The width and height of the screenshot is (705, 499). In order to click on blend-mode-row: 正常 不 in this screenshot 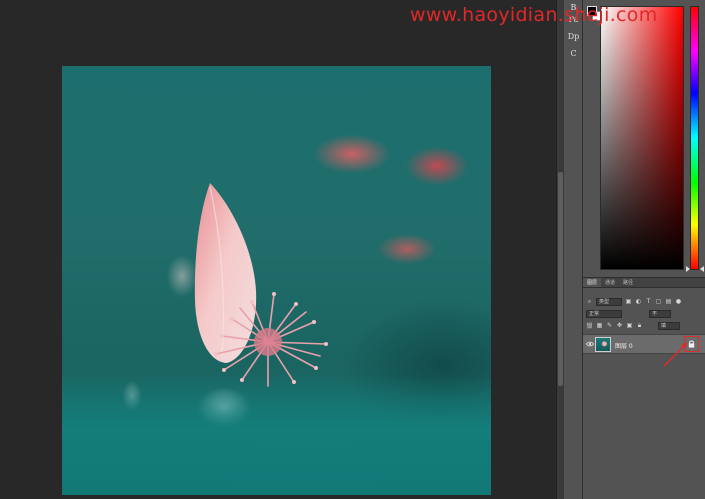, I will do `click(628, 313)`.